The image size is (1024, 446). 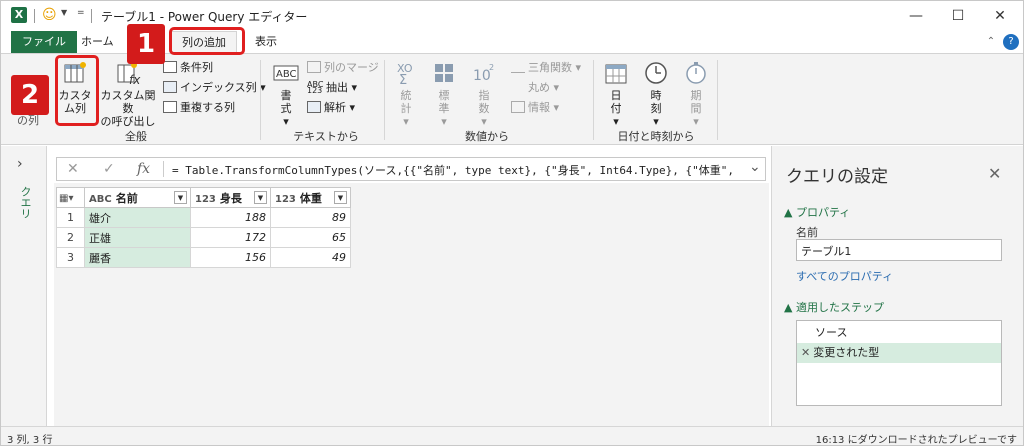 I want to click on step-changed-type-label: 変更された型, so click(x=846, y=352).